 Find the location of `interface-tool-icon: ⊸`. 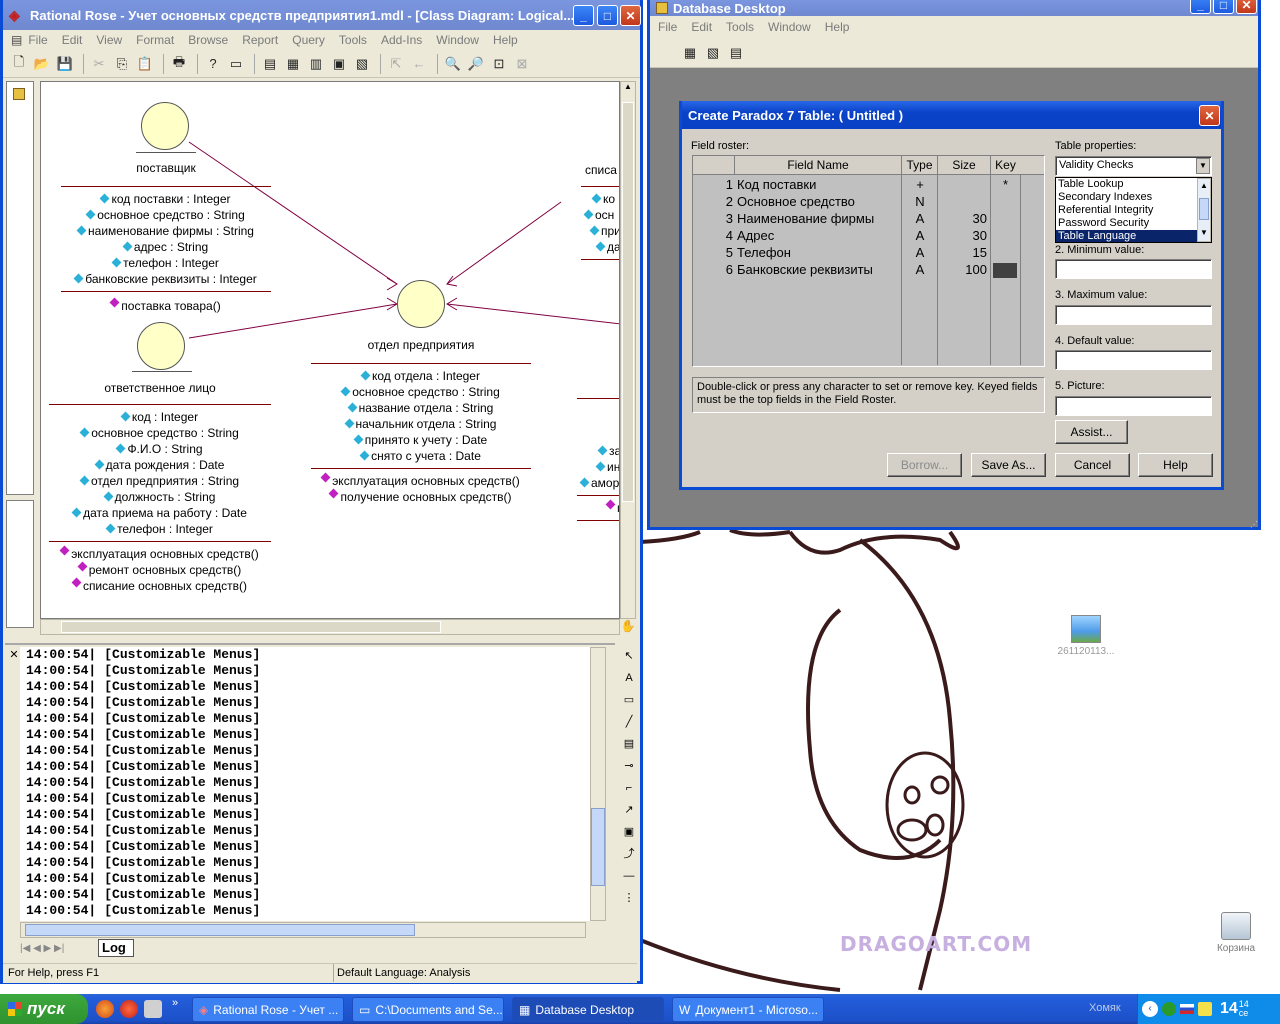

interface-tool-icon: ⊸ is located at coordinates (629, 766).